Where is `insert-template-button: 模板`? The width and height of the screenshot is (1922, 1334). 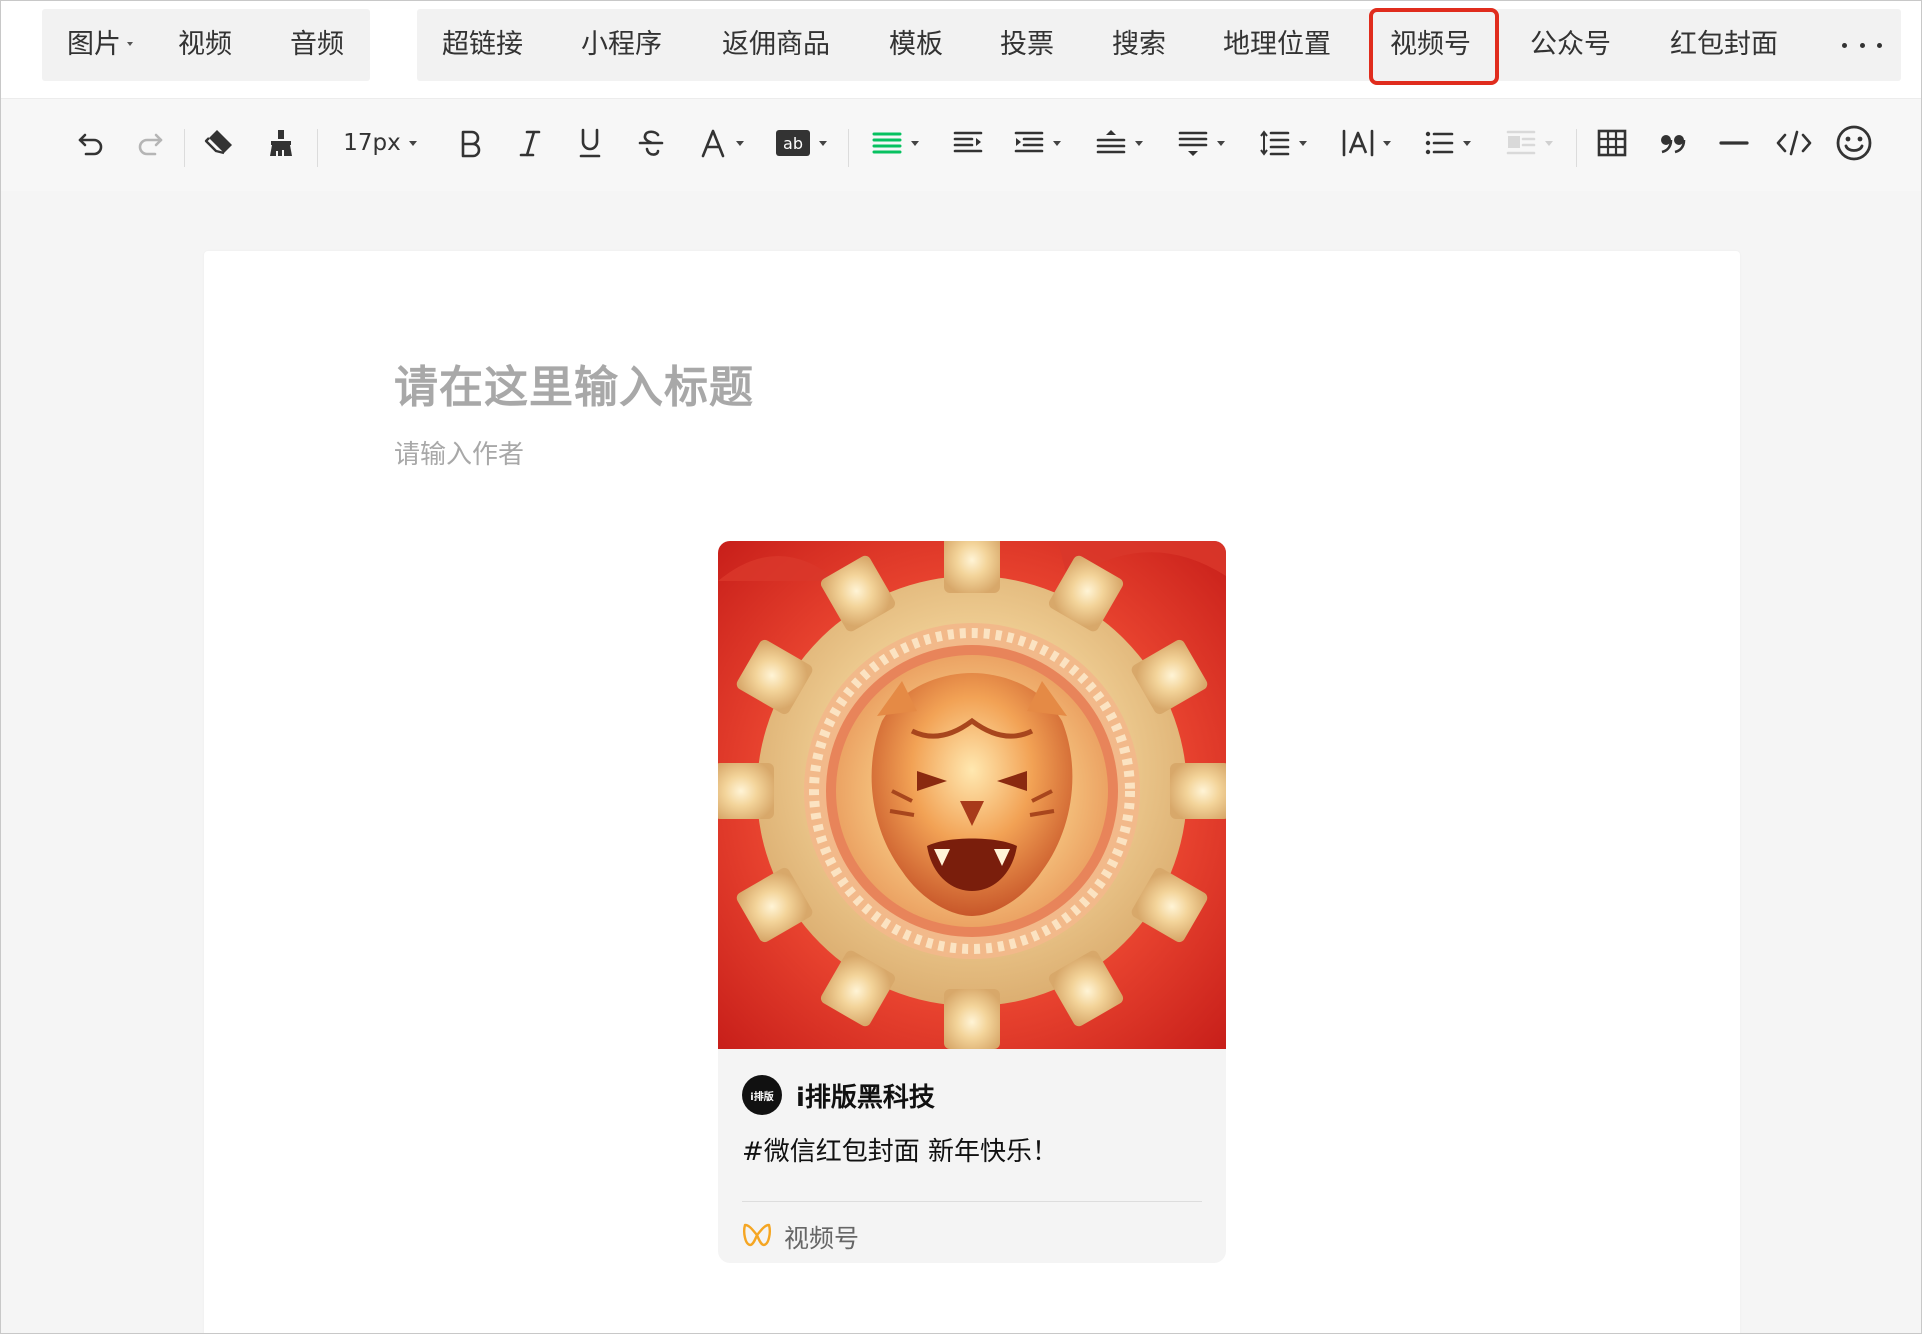
insert-template-button: 模板 is located at coordinates (916, 45).